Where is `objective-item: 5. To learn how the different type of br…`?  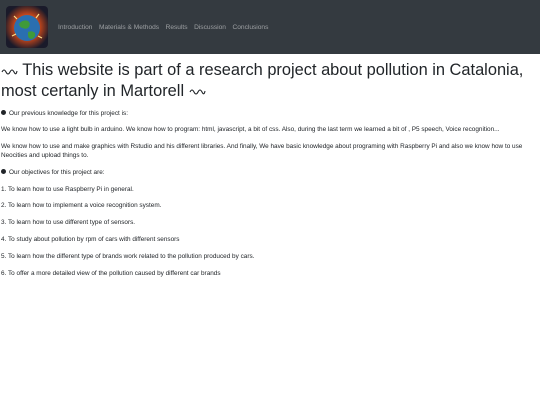 objective-item: 5. To learn how the different type of br… is located at coordinates (128, 257).